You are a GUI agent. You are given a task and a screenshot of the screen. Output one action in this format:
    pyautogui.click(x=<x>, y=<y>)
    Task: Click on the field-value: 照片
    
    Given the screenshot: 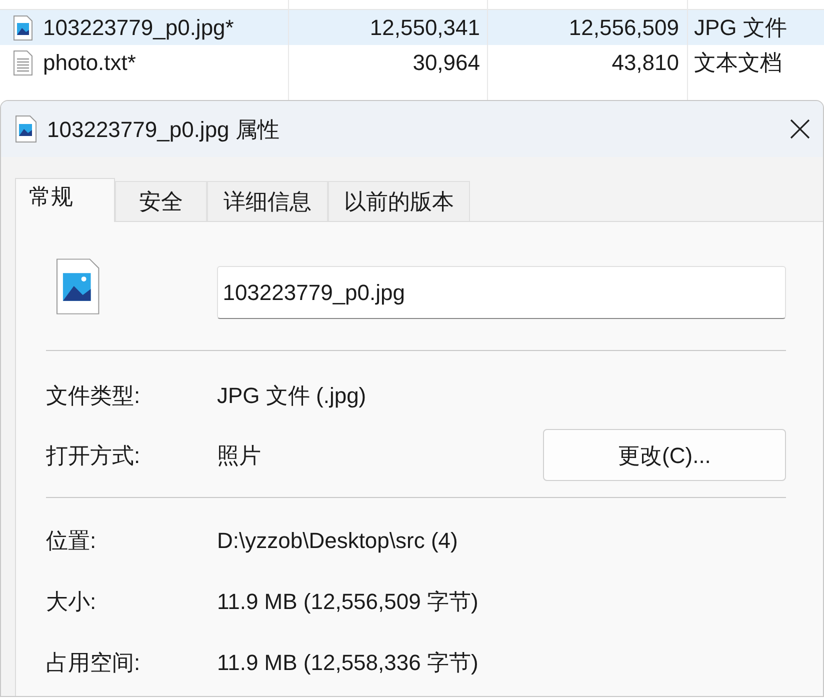 What is the action you would take?
    pyautogui.click(x=239, y=456)
    